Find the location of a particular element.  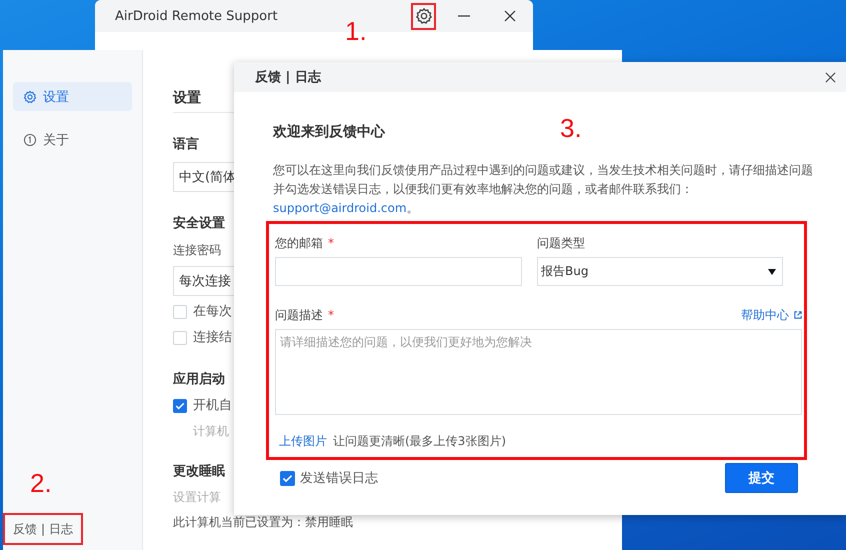

checkbox-label: 连接结 is located at coordinates (212, 338).